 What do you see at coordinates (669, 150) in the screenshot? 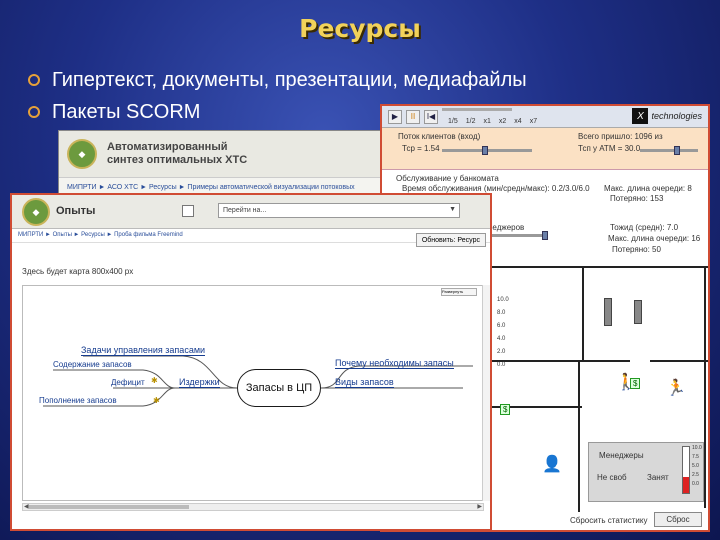
I see `atm-slider` at bounding box center [669, 150].